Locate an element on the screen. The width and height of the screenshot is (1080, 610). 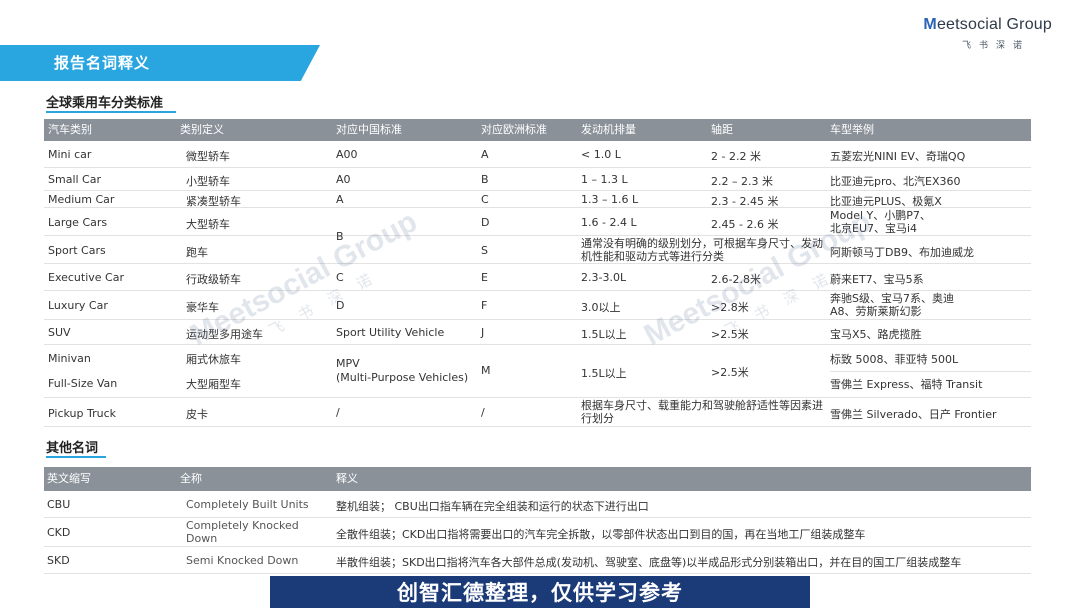
cell-china-standard: C is located at coordinates (340, 277).